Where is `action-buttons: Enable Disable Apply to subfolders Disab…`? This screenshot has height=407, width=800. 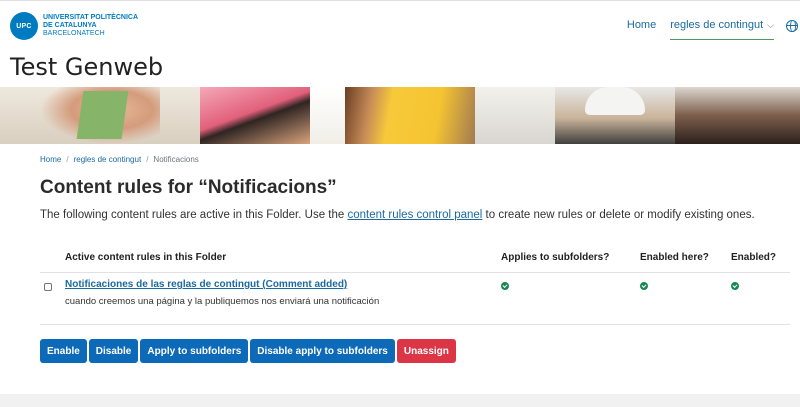 action-buttons: Enable Disable Apply to subfolders Disab… is located at coordinates (249, 351).